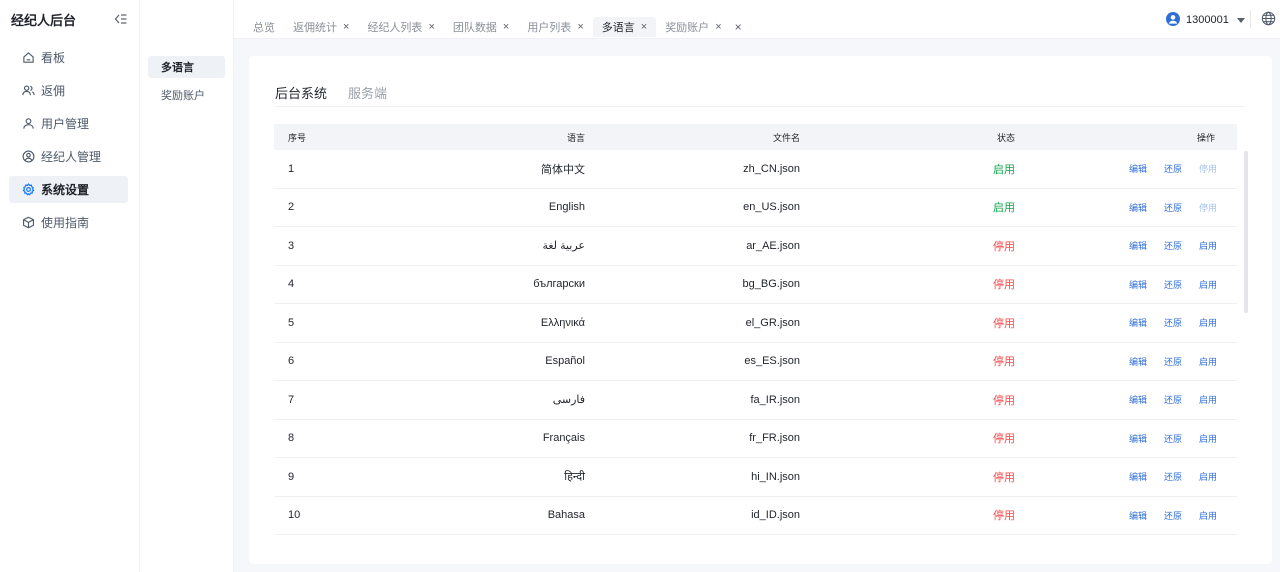  I want to click on table-row: 1 简体中文 zh_CN.json 启用 编辑 还原 停用, so click(755, 169).